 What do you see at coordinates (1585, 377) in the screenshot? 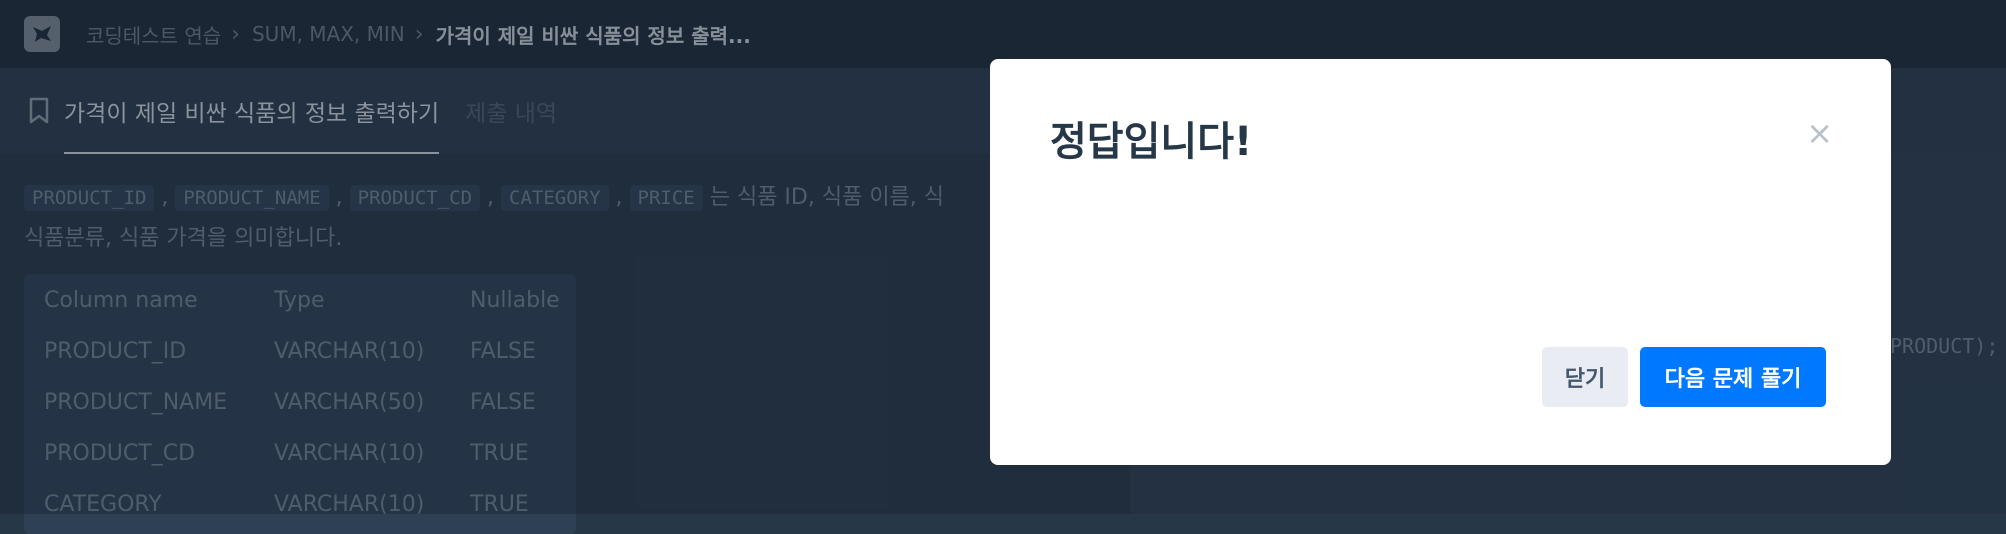
I see `close-button: 닫기` at bounding box center [1585, 377].